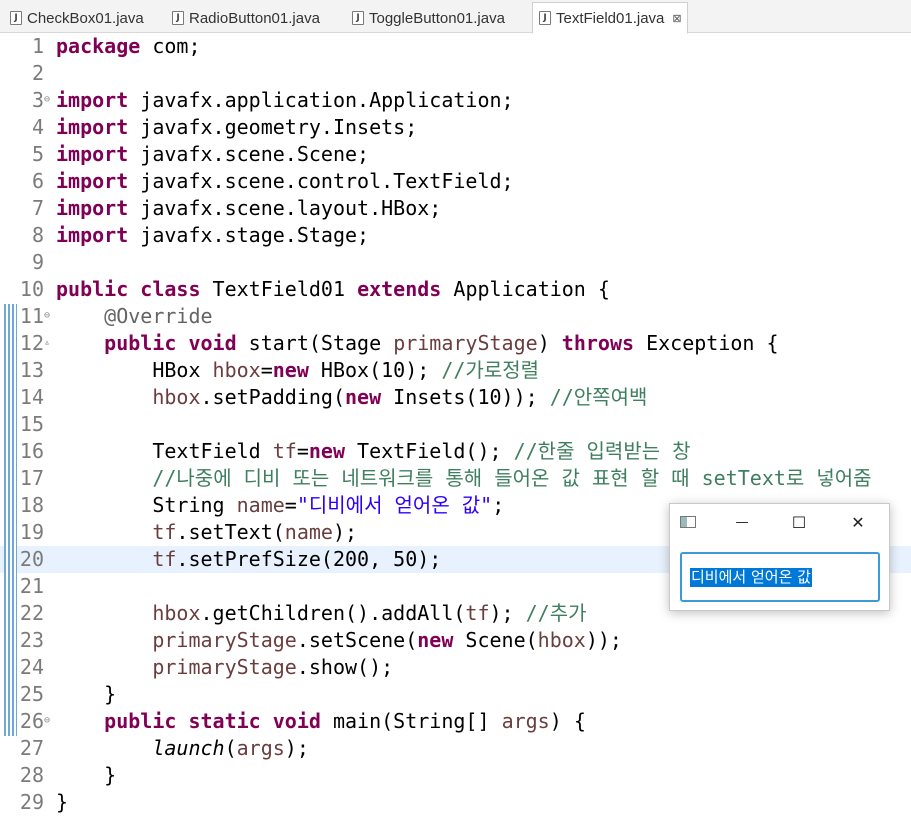 Image resolution: width=911 pixels, height=822 pixels. Describe the element at coordinates (780, 577) in the screenshot. I see `name-text-field: 디비에서 얻어온 값` at that location.